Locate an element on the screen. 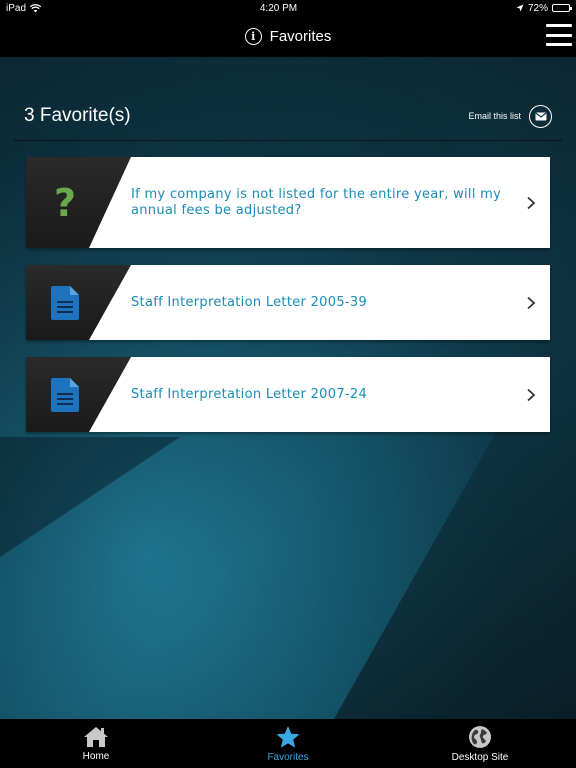  favorite-title: Staff Interpretation Letter 2007-24 is located at coordinates (249, 394).